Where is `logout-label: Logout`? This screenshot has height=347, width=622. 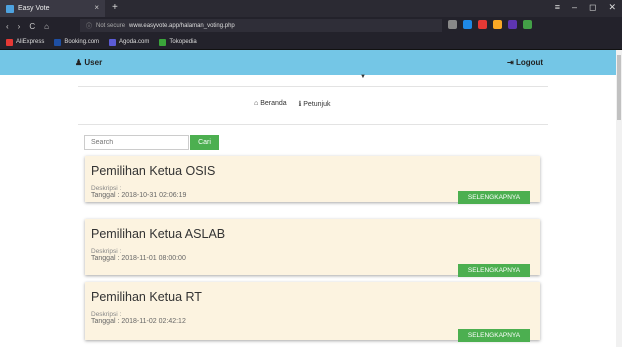 logout-label: Logout is located at coordinates (529, 62).